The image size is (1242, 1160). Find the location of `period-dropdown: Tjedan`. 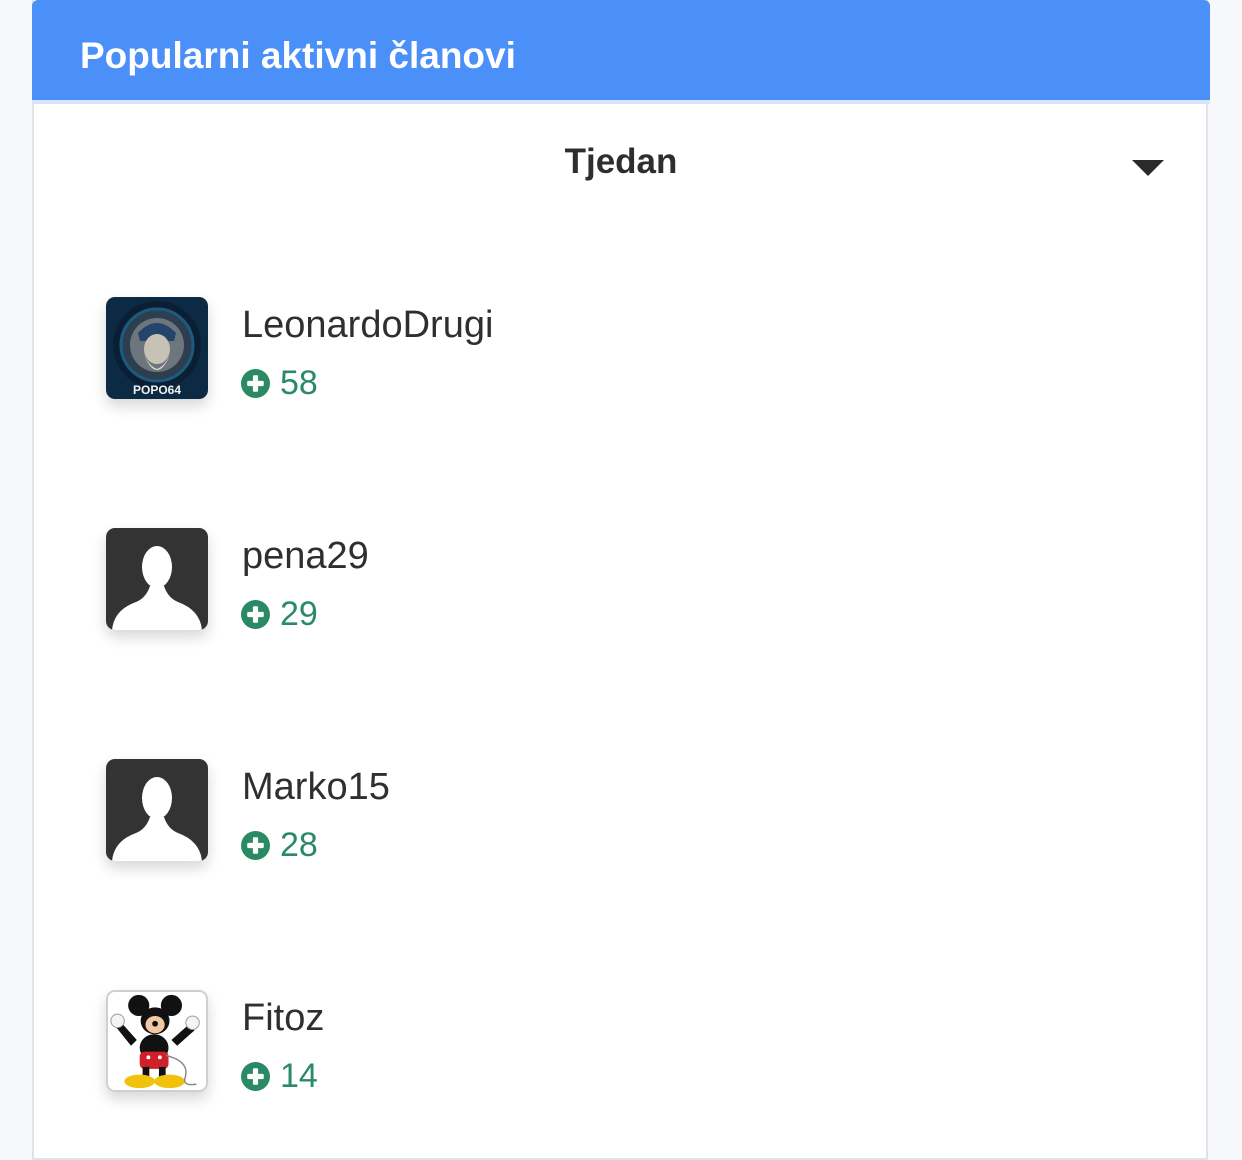

period-dropdown: Tjedan is located at coordinates (621, 161).